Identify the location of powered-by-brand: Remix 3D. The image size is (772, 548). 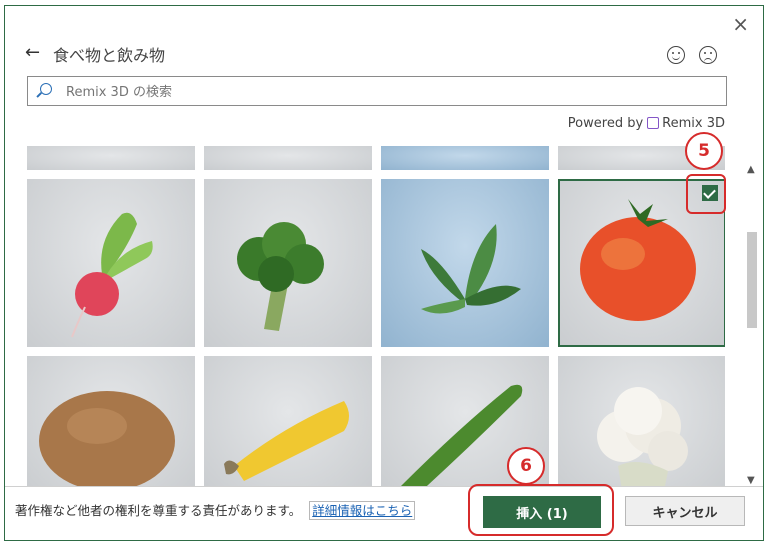
(693, 123).